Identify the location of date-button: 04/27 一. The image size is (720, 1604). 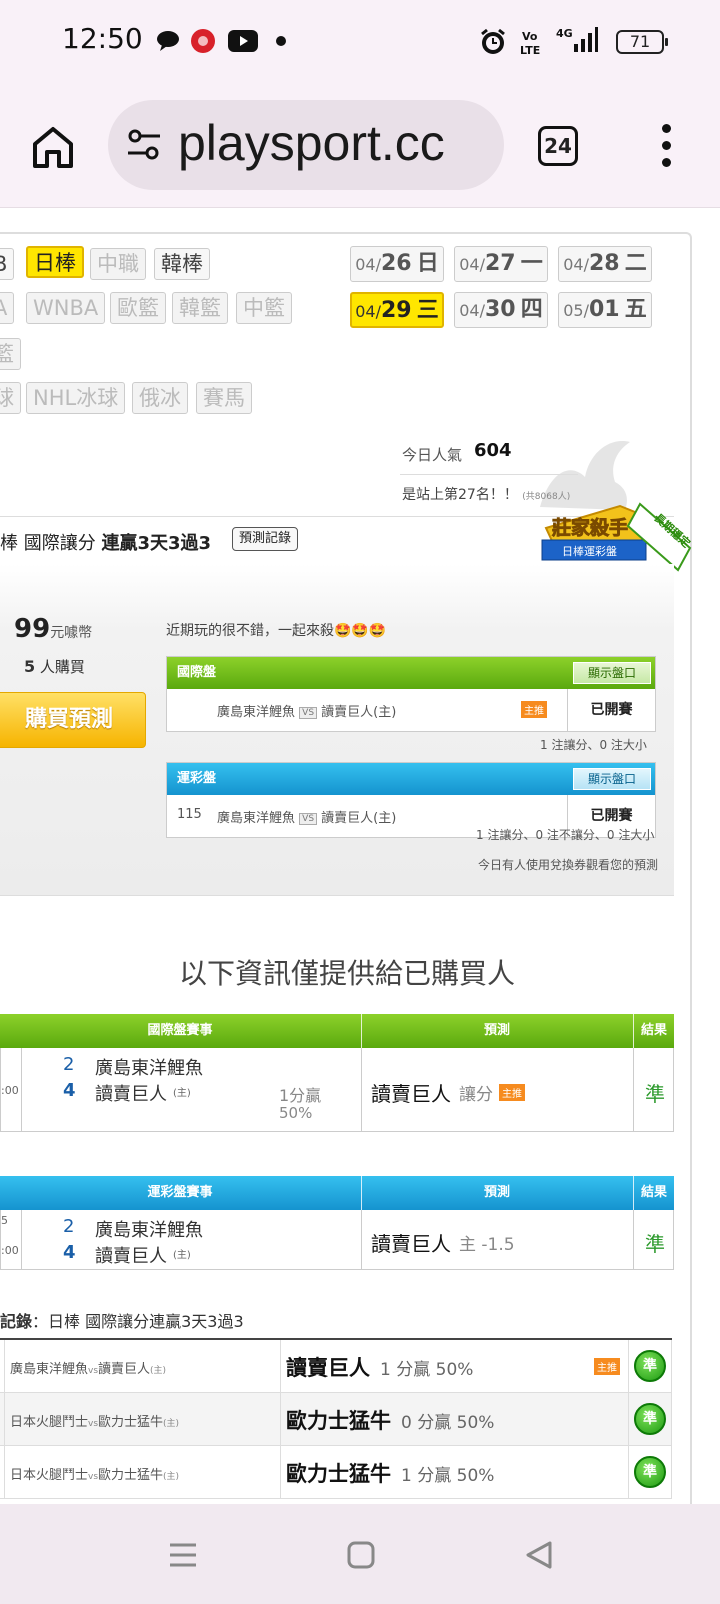
(501, 264).